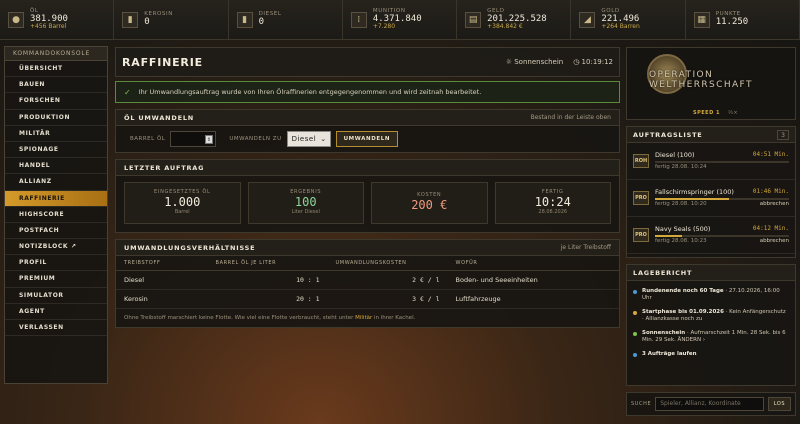  Describe the element at coordinates (387, 299) in the screenshot. I see `table-cell: 3 € / l` at that location.